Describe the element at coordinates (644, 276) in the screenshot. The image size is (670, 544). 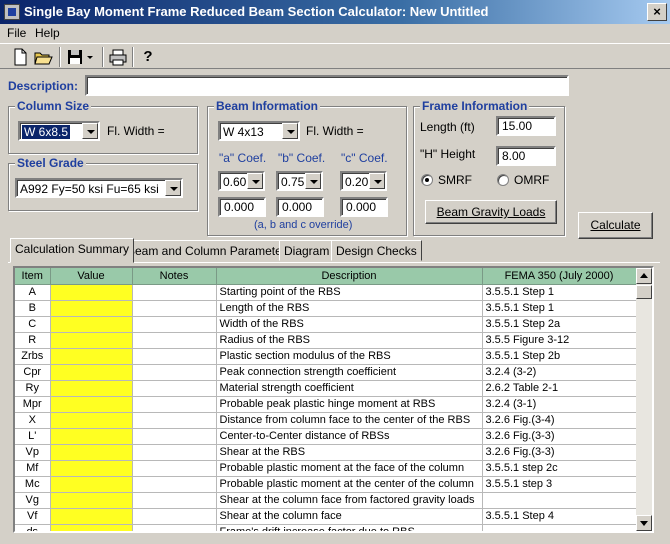
I see `scroll-up-icon` at that location.